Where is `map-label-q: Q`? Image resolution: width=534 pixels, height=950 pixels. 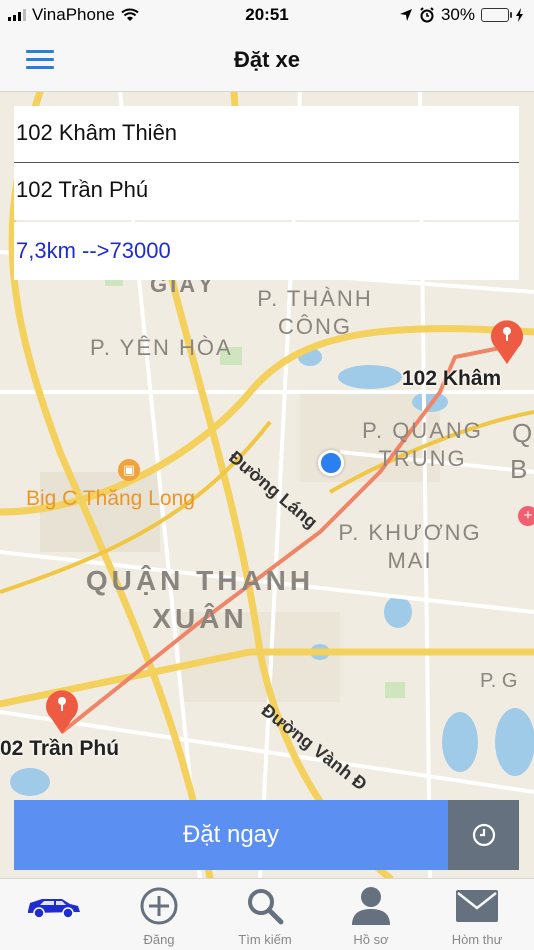 map-label-q: Q is located at coordinates (522, 433).